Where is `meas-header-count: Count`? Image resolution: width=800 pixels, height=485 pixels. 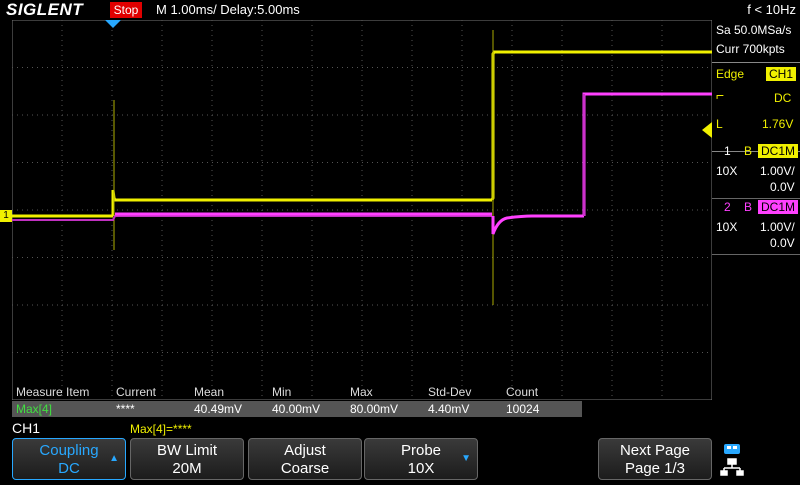 meas-header-count: Count is located at coordinates (522, 392).